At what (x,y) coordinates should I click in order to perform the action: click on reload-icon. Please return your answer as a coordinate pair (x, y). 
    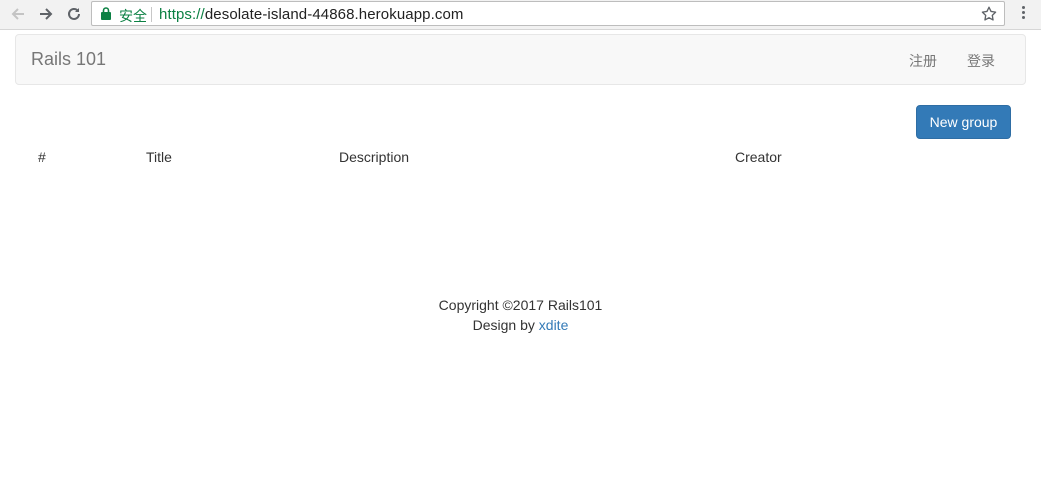
    Looking at the image, I should click on (74, 14).